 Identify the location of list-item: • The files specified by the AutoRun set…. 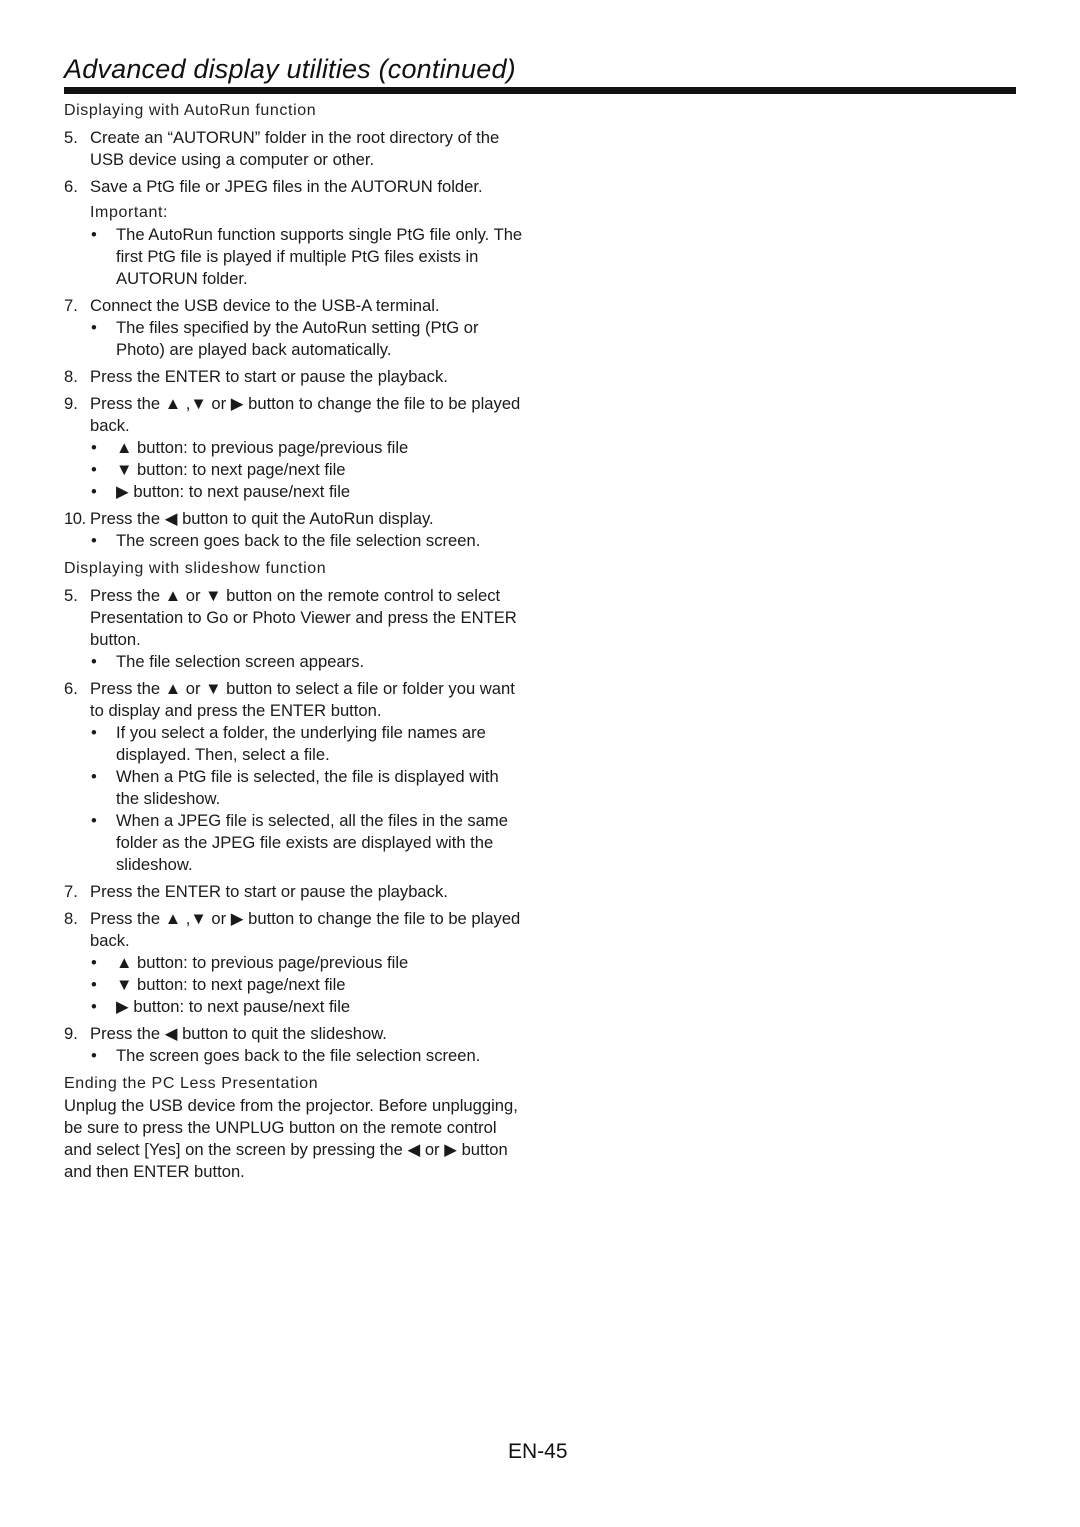
(294, 339).